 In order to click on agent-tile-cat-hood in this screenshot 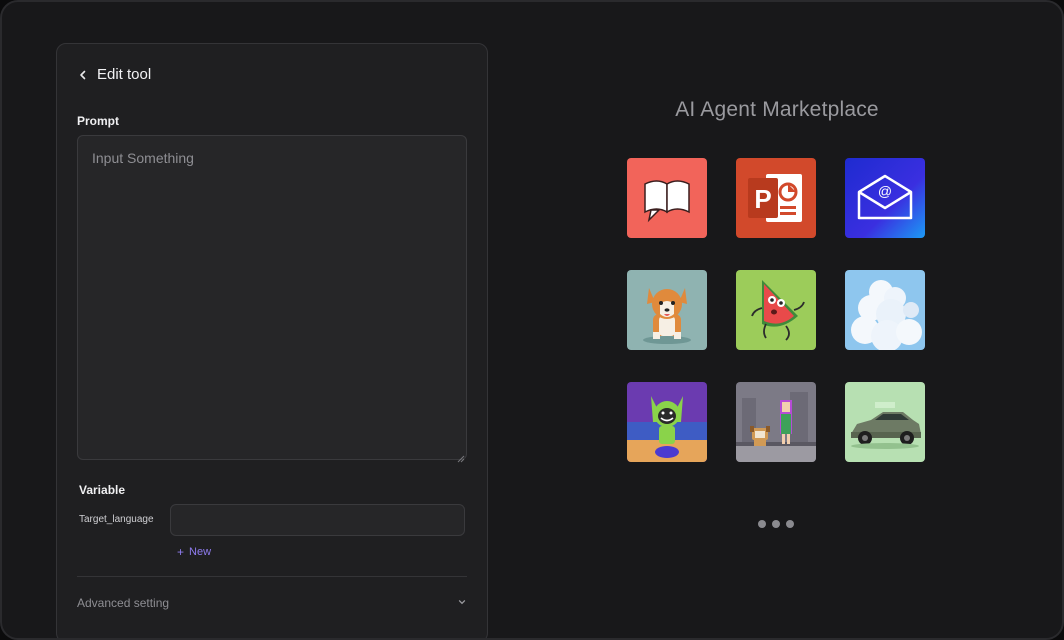, I will do `click(667, 422)`.